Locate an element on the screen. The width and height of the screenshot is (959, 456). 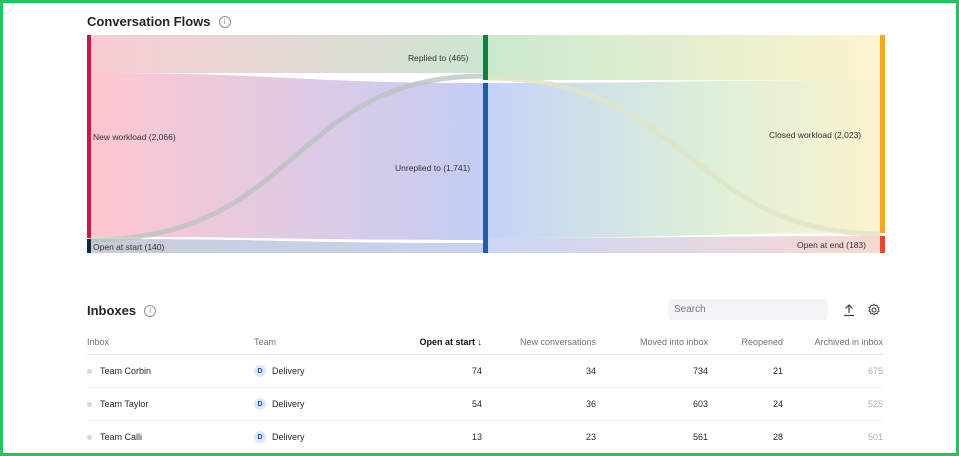
inboxes-title-text: Inboxes is located at coordinates (112, 310).